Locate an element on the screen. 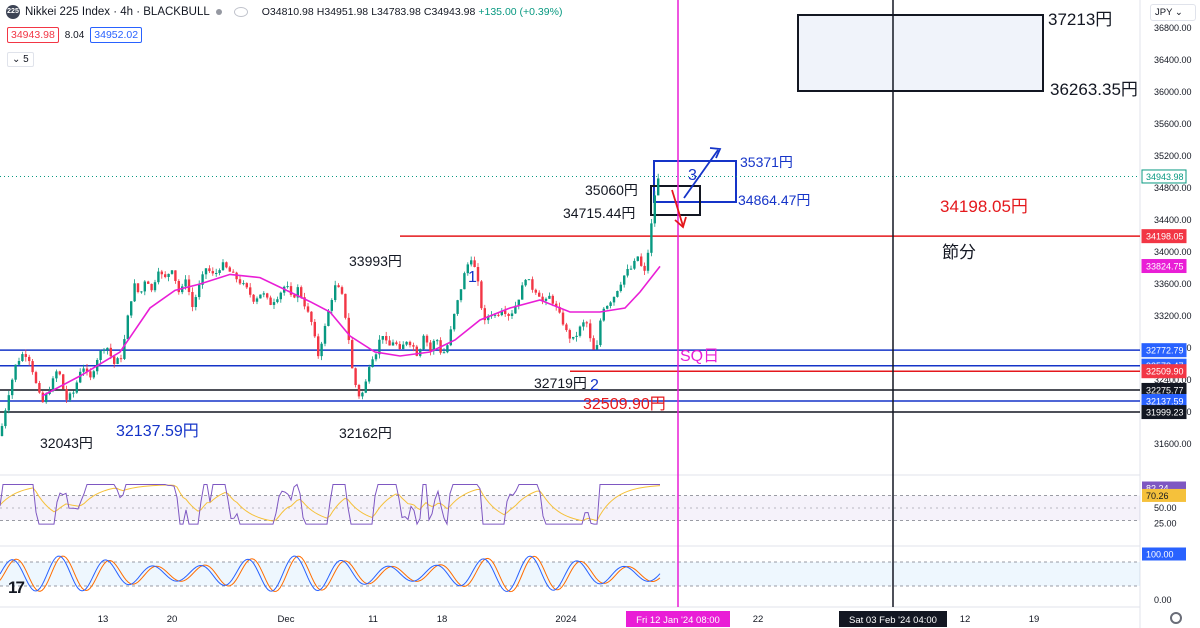 The image size is (1200, 628). annotation-label: 35060円 is located at coordinates (611, 190).